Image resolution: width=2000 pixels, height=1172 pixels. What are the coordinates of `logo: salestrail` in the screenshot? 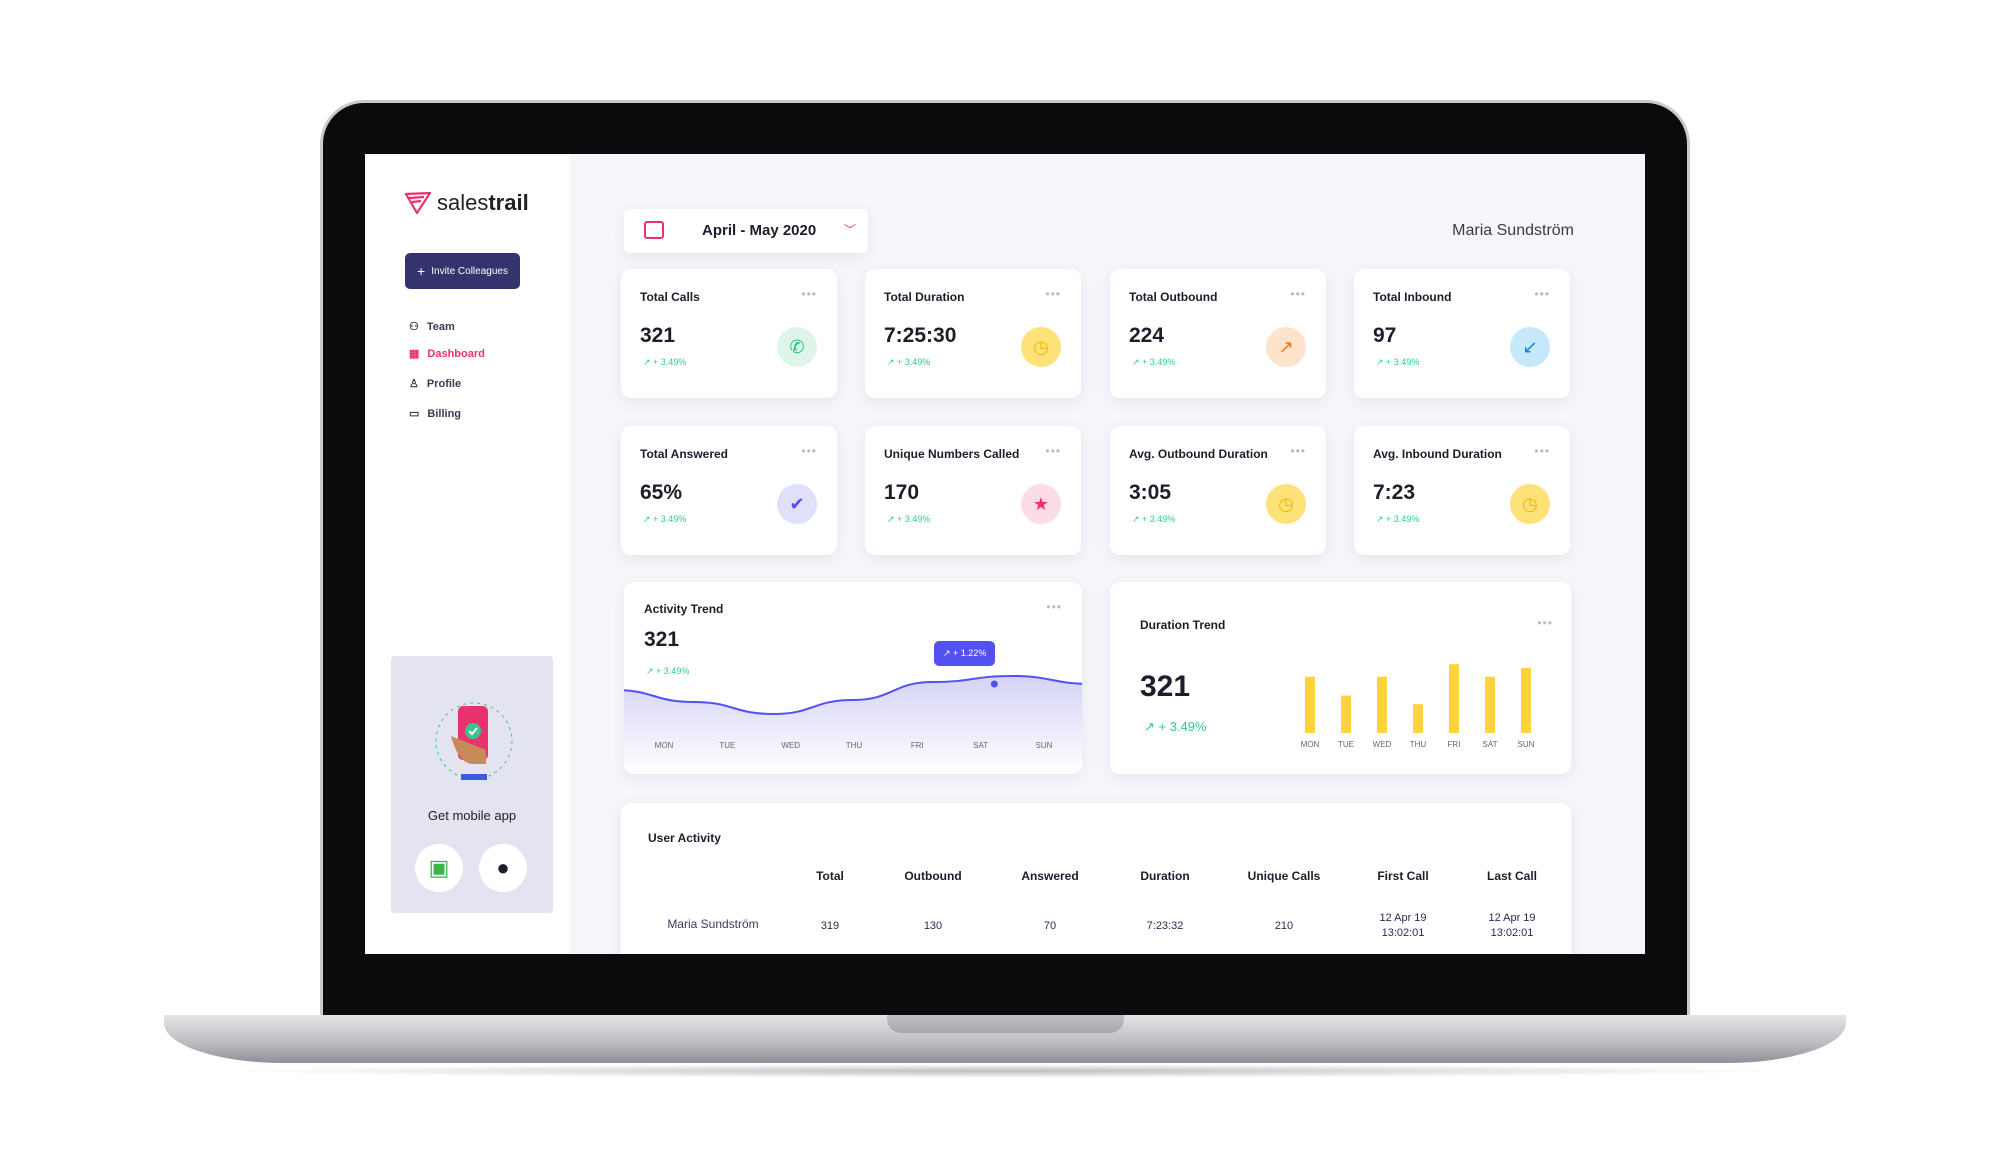 It's located at (467, 203).